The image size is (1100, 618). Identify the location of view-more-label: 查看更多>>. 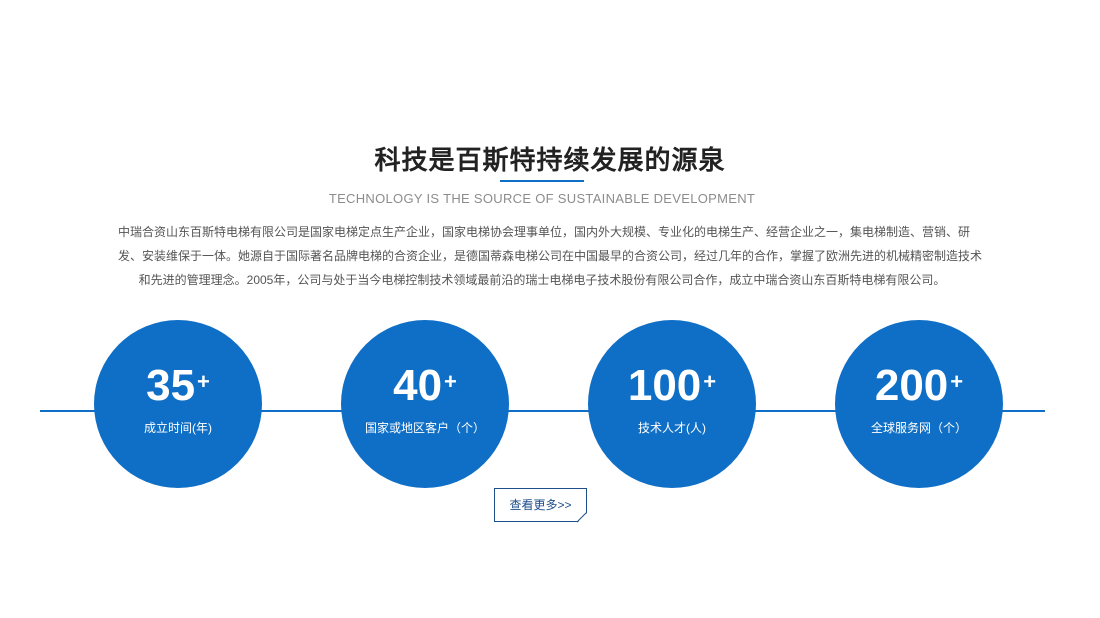
(540, 505).